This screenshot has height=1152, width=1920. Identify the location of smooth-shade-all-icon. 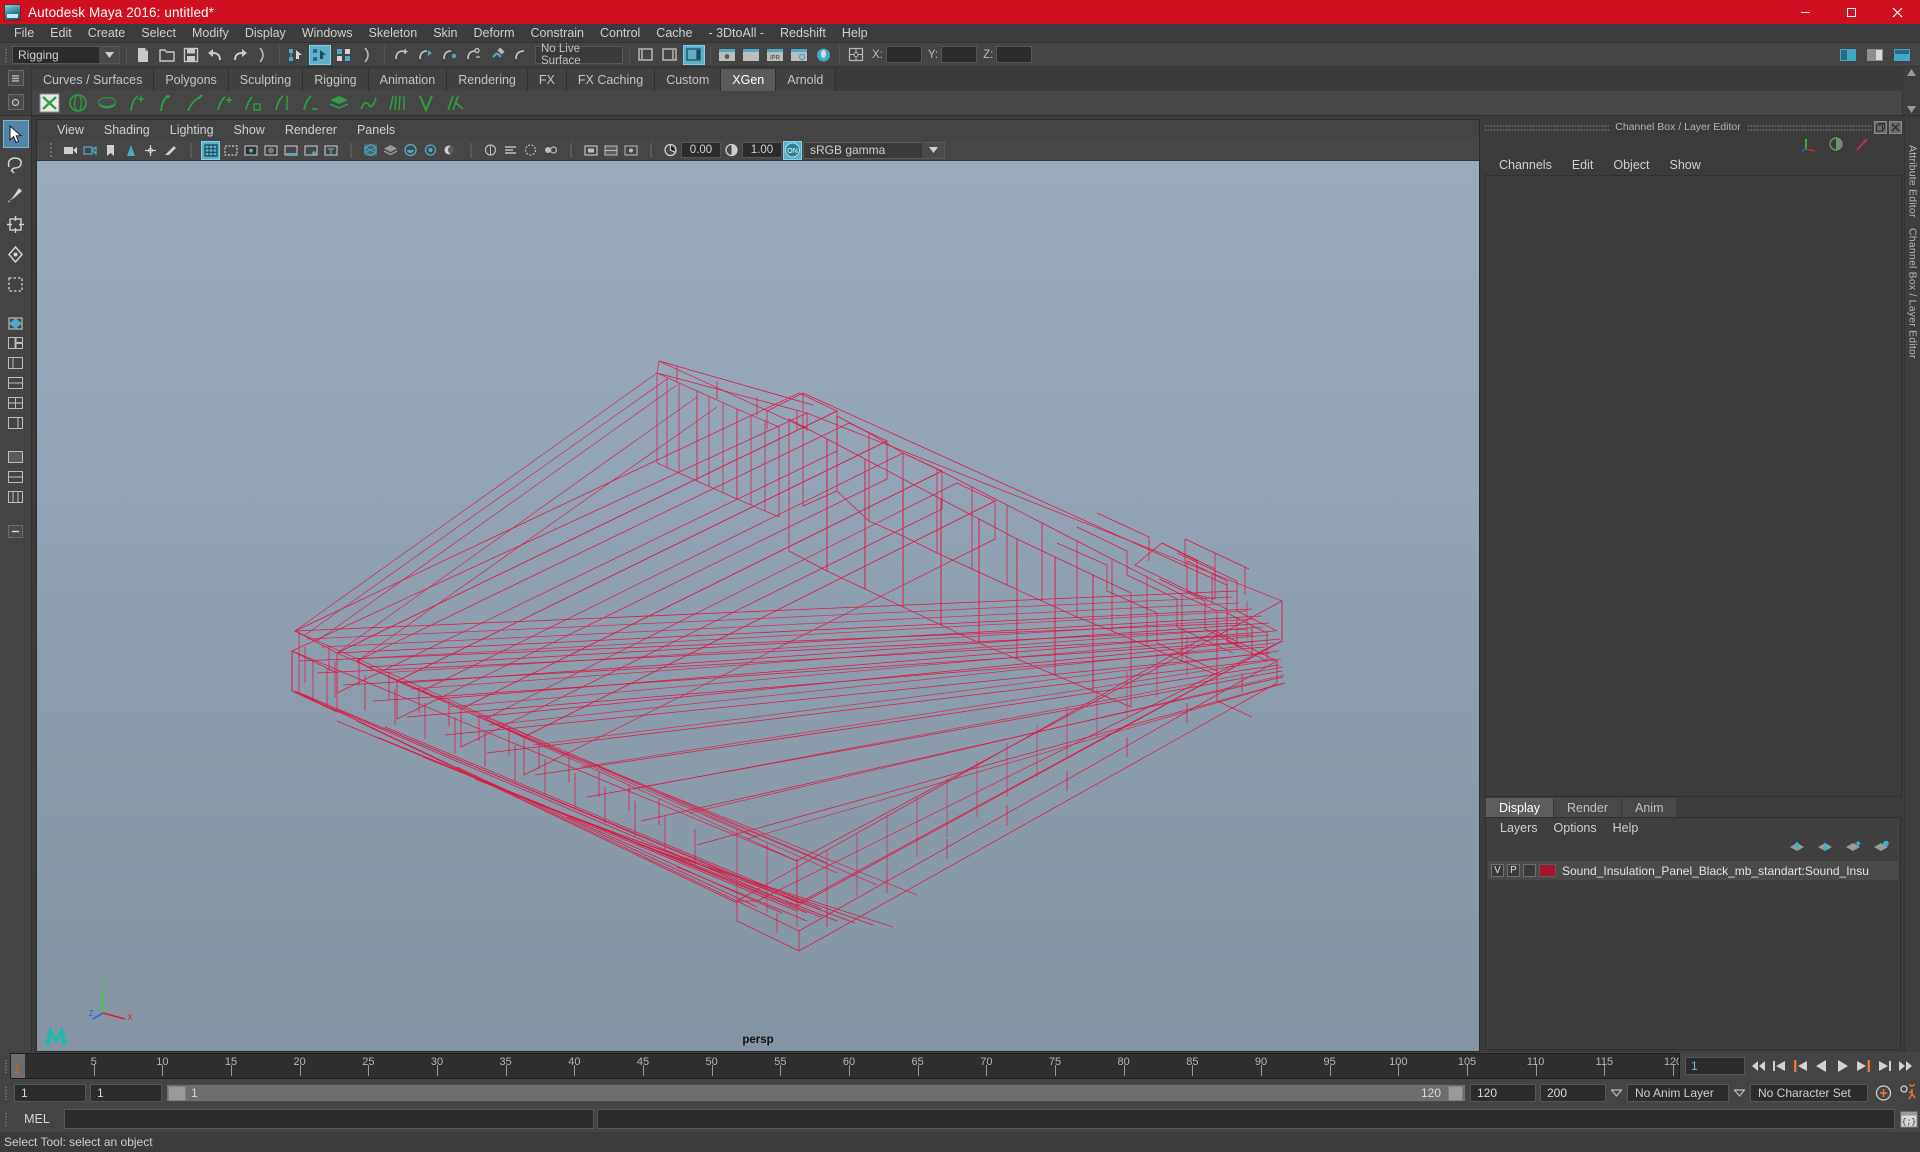
(390, 150).